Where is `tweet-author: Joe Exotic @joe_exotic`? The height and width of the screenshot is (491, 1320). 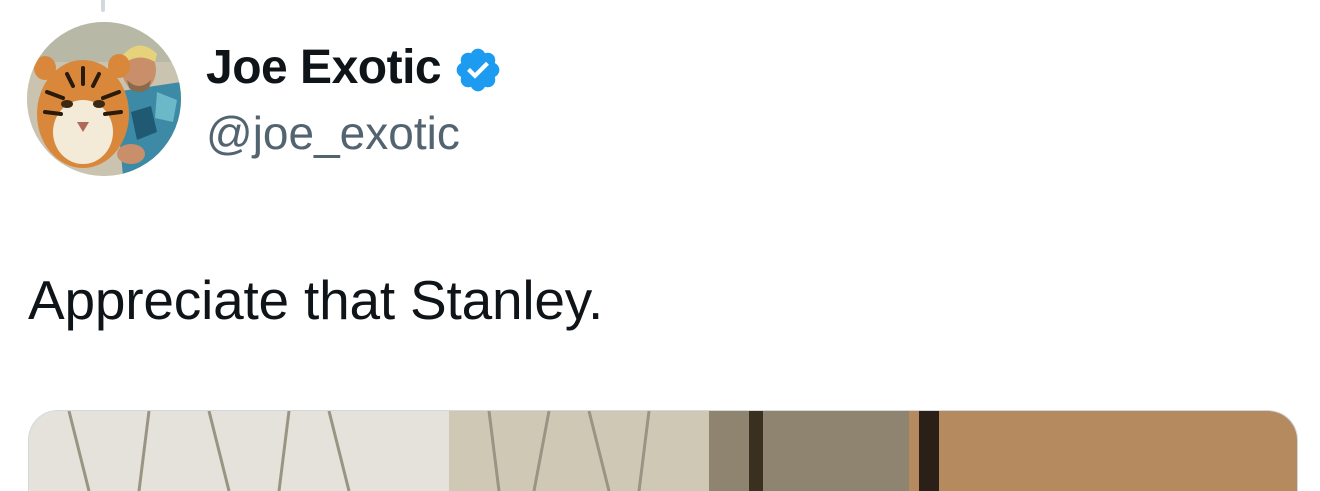
tweet-author: Joe Exotic @joe_exotic is located at coordinates (354, 100).